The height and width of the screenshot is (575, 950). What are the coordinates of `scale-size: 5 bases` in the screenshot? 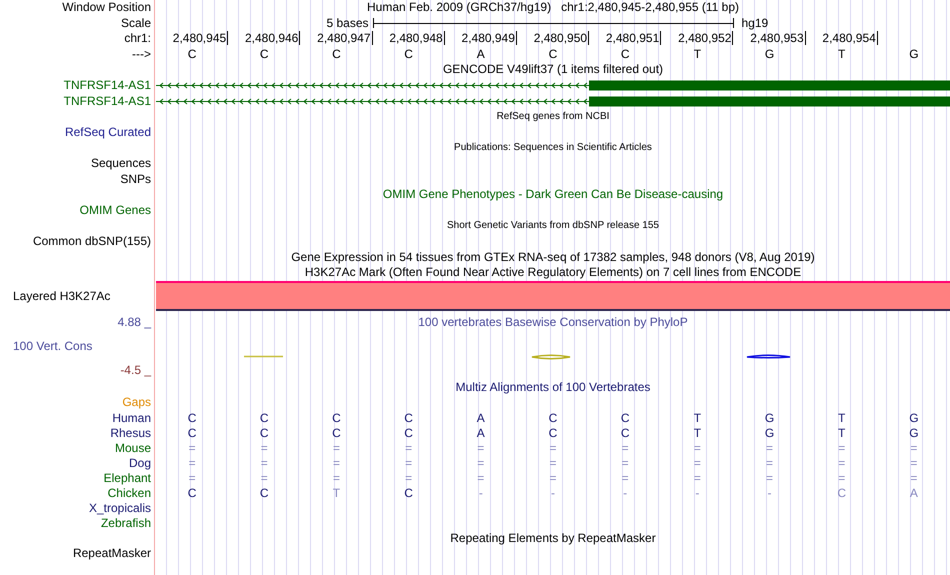 It's located at (348, 23).